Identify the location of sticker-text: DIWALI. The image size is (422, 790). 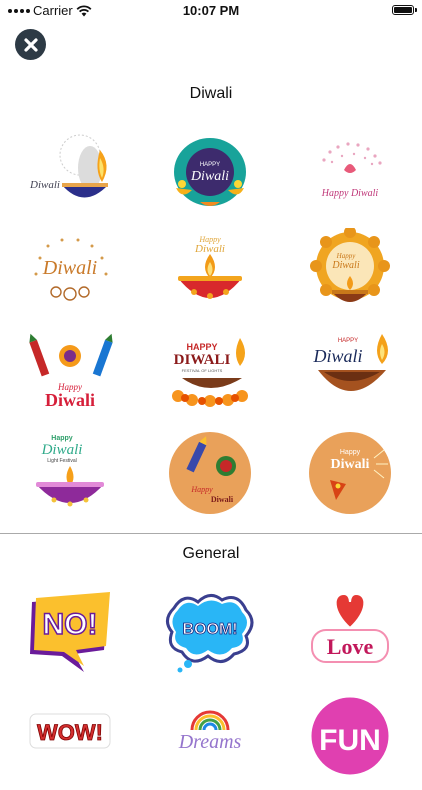
(202, 360).